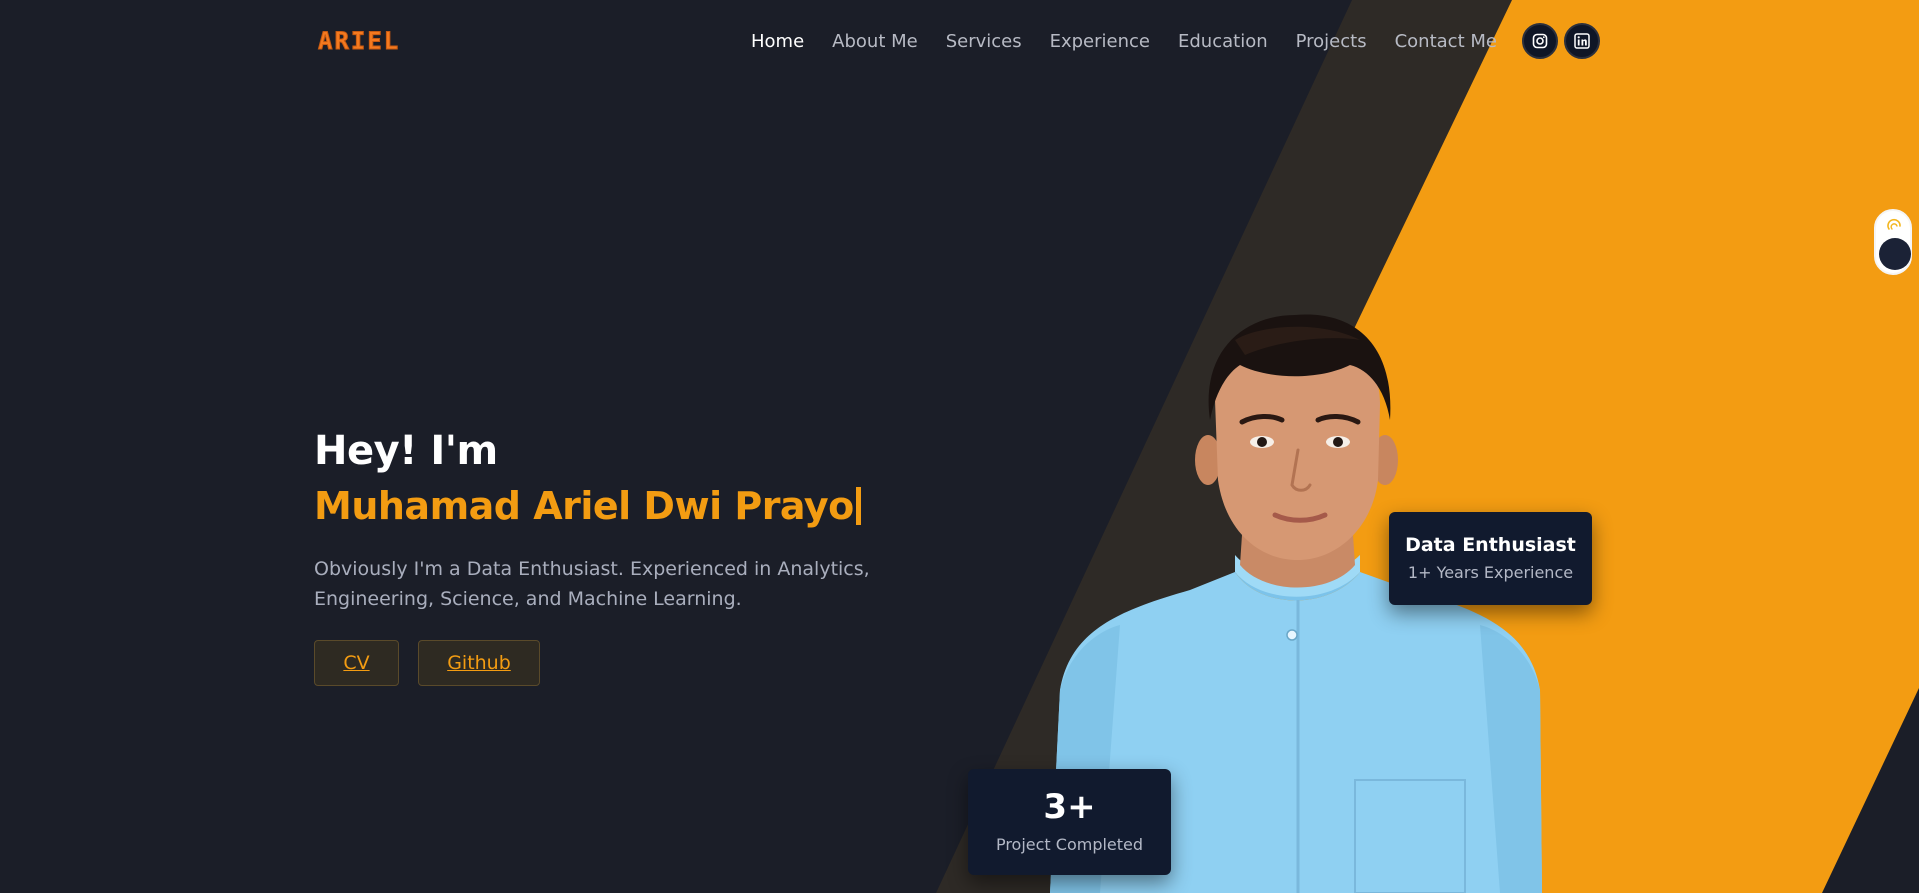 Image resolution: width=1919 pixels, height=893 pixels. Describe the element at coordinates (1331, 42) in the screenshot. I see `nav-projects: Projects` at that location.